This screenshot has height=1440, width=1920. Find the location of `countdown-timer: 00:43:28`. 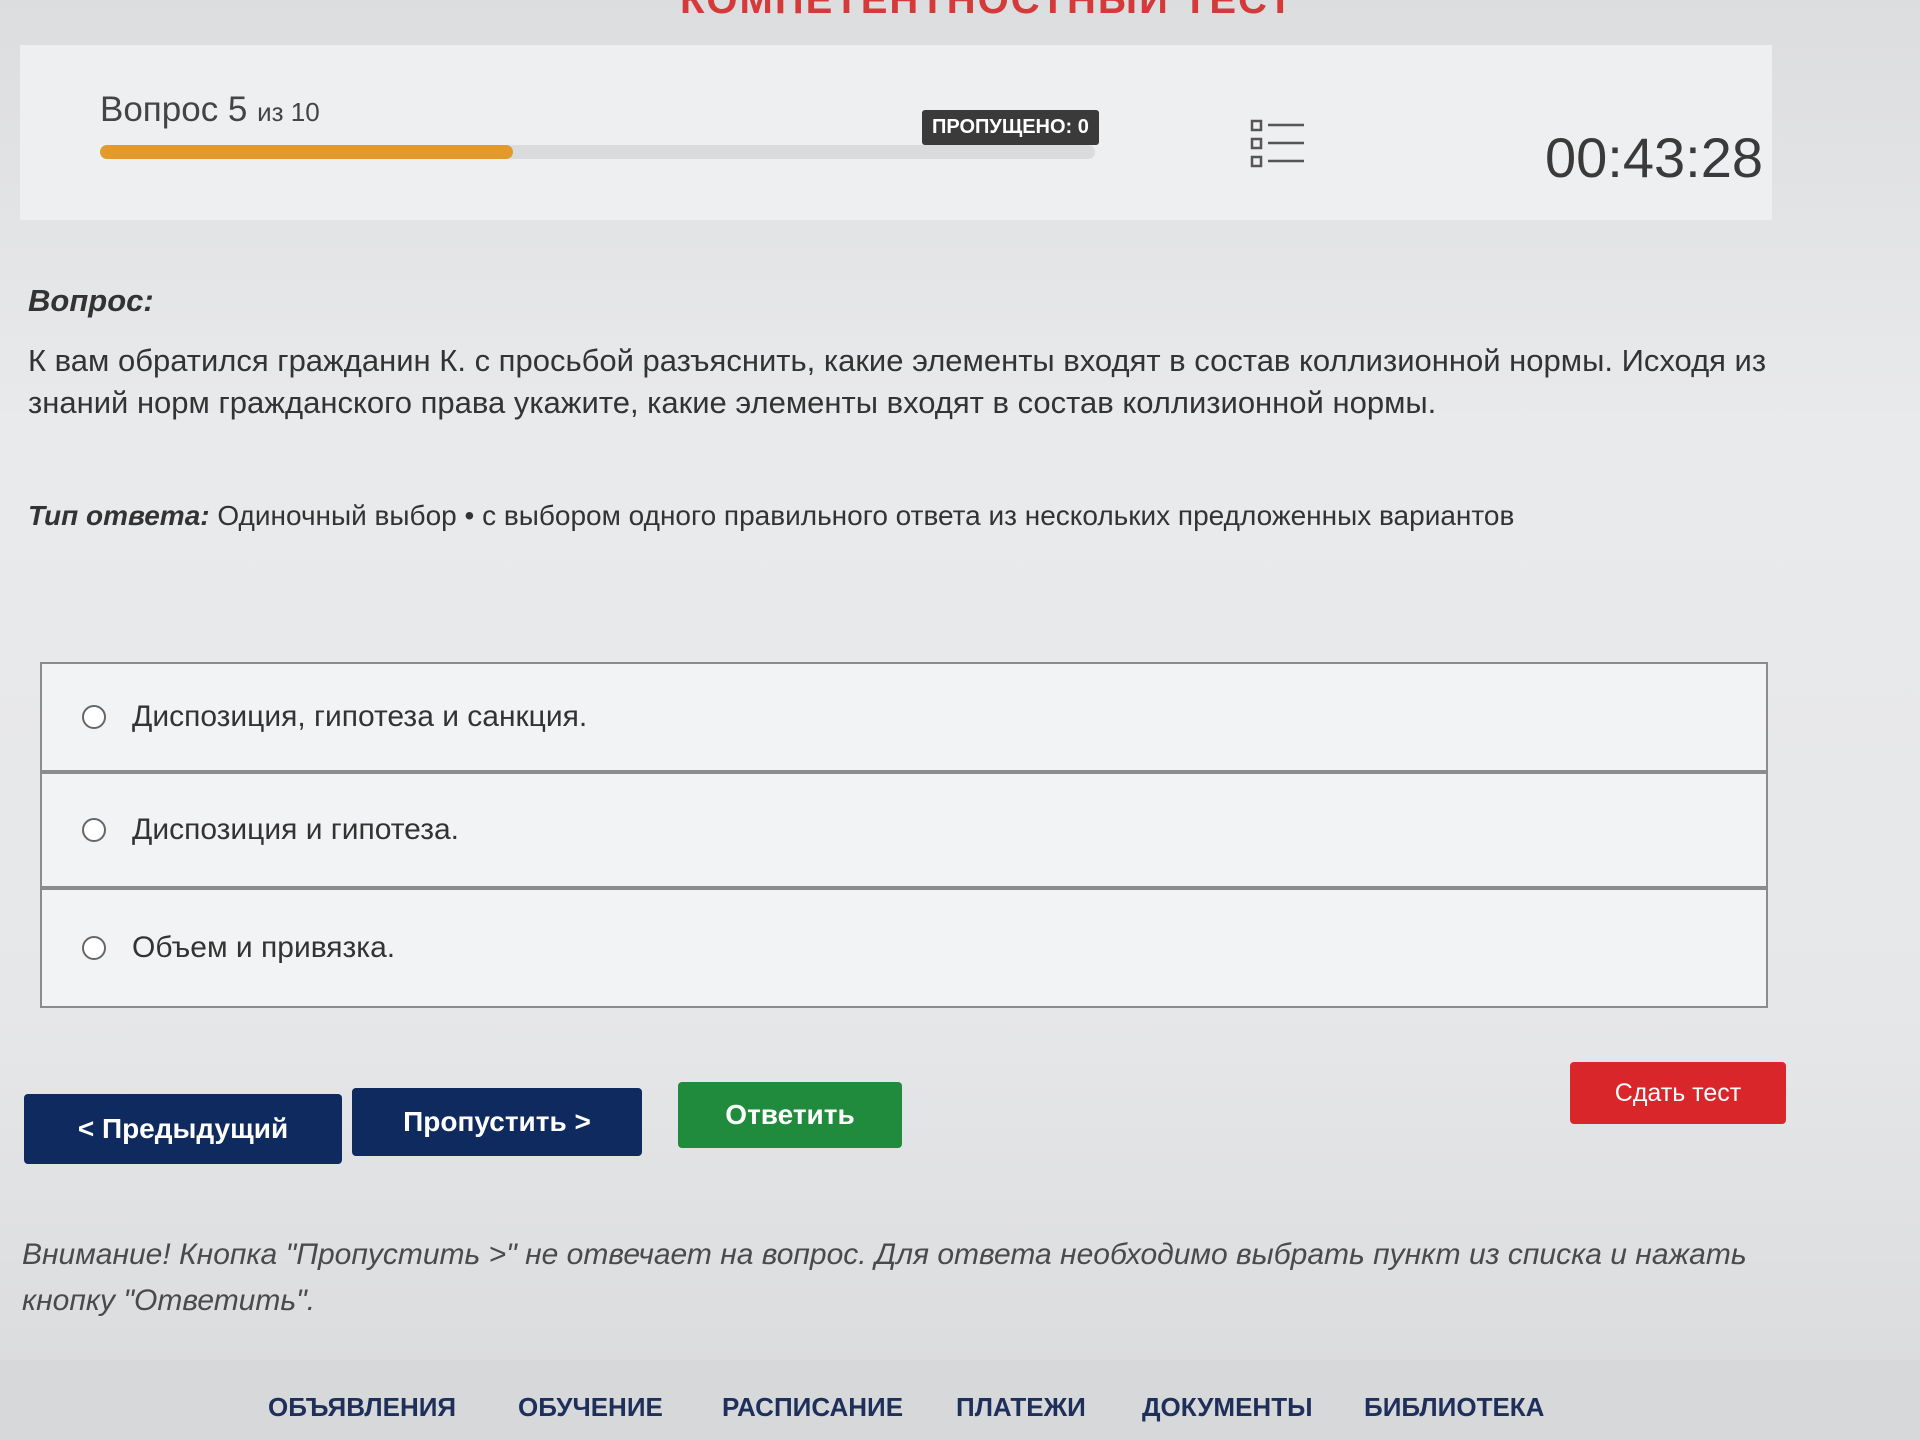

countdown-timer: 00:43:28 is located at coordinates (1654, 157).